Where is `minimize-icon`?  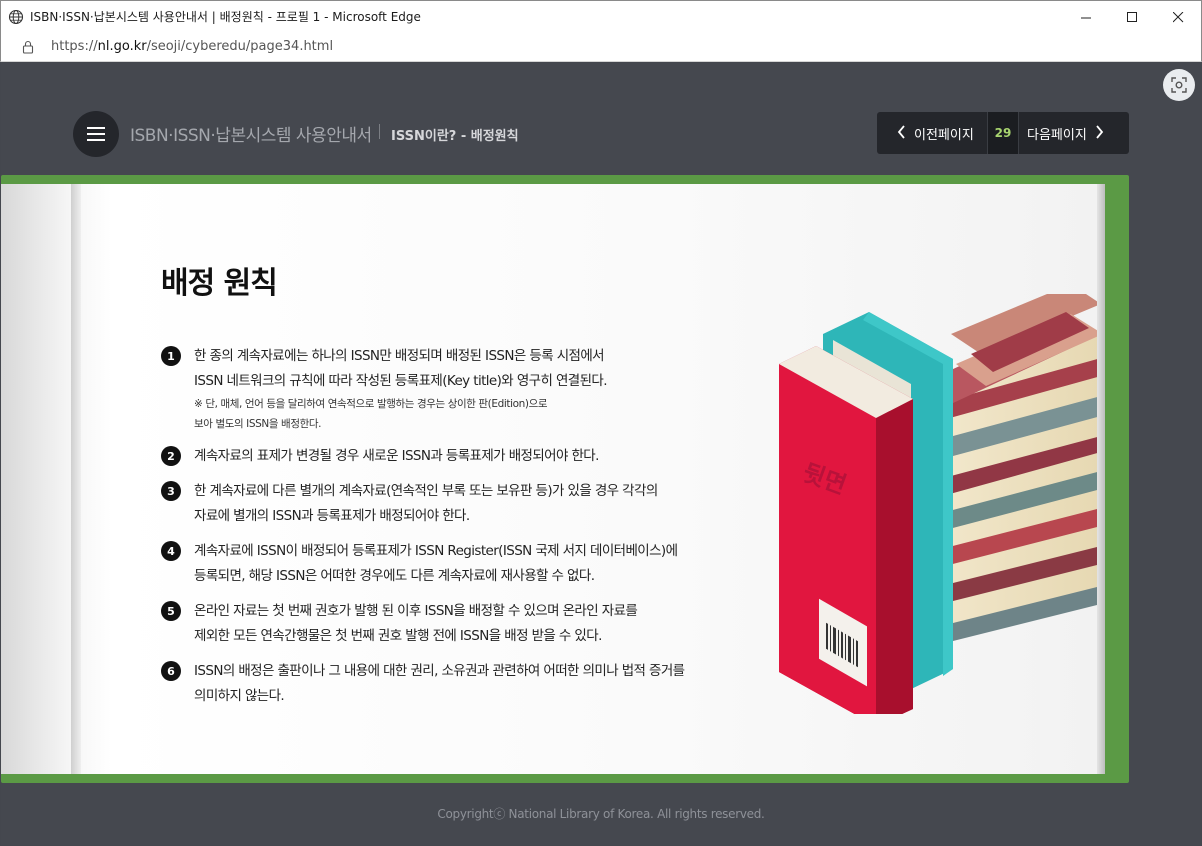
minimize-icon is located at coordinates (1085, 17).